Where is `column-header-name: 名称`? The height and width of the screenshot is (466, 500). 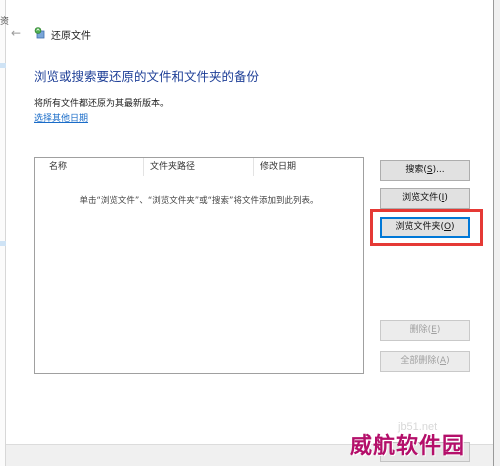
column-header-name: 名称 is located at coordinates (93, 167).